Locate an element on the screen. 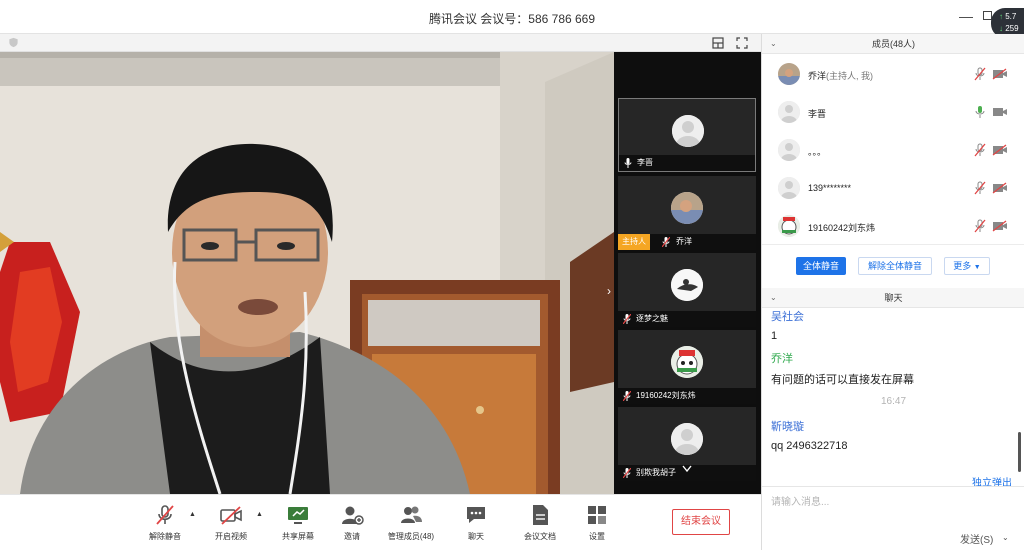  share-screen-icon is located at coordinates (298, 515).